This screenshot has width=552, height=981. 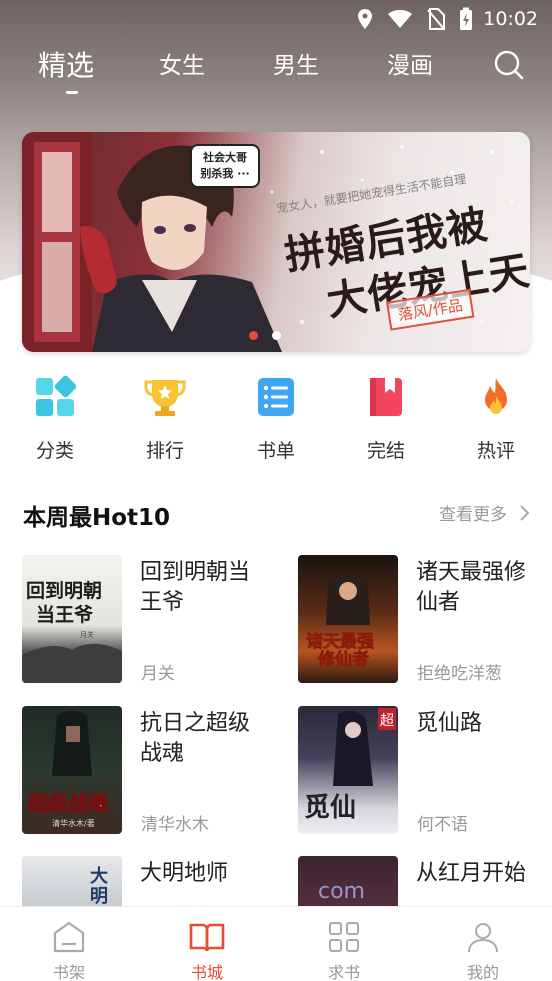 What do you see at coordinates (525, 515) in the screenshot?
I see `chevron-right-icon` at bounding box center [525, 515].